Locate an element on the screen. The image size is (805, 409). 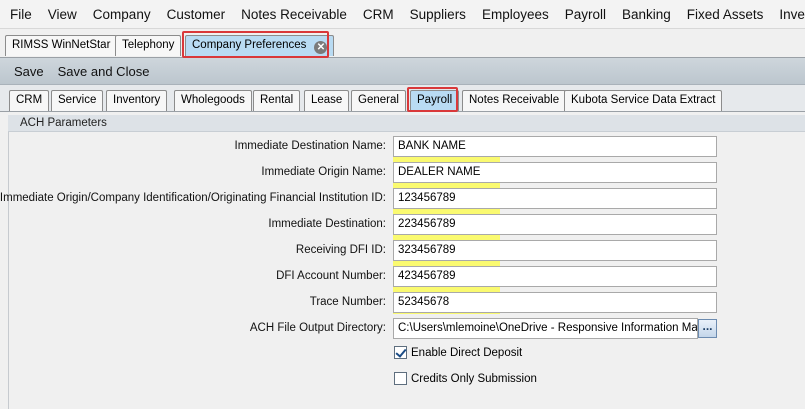
immediate-destination-name-field: BANK NAME is located at coordinates (555, 146).